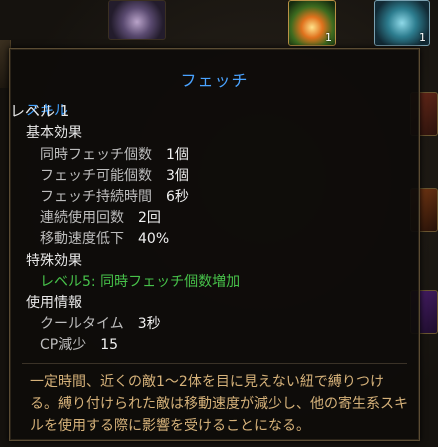  Describe the element at coordinates (105, 239) in the screenshot. I see `effect-row: 移動速度低下 40%` at that location.